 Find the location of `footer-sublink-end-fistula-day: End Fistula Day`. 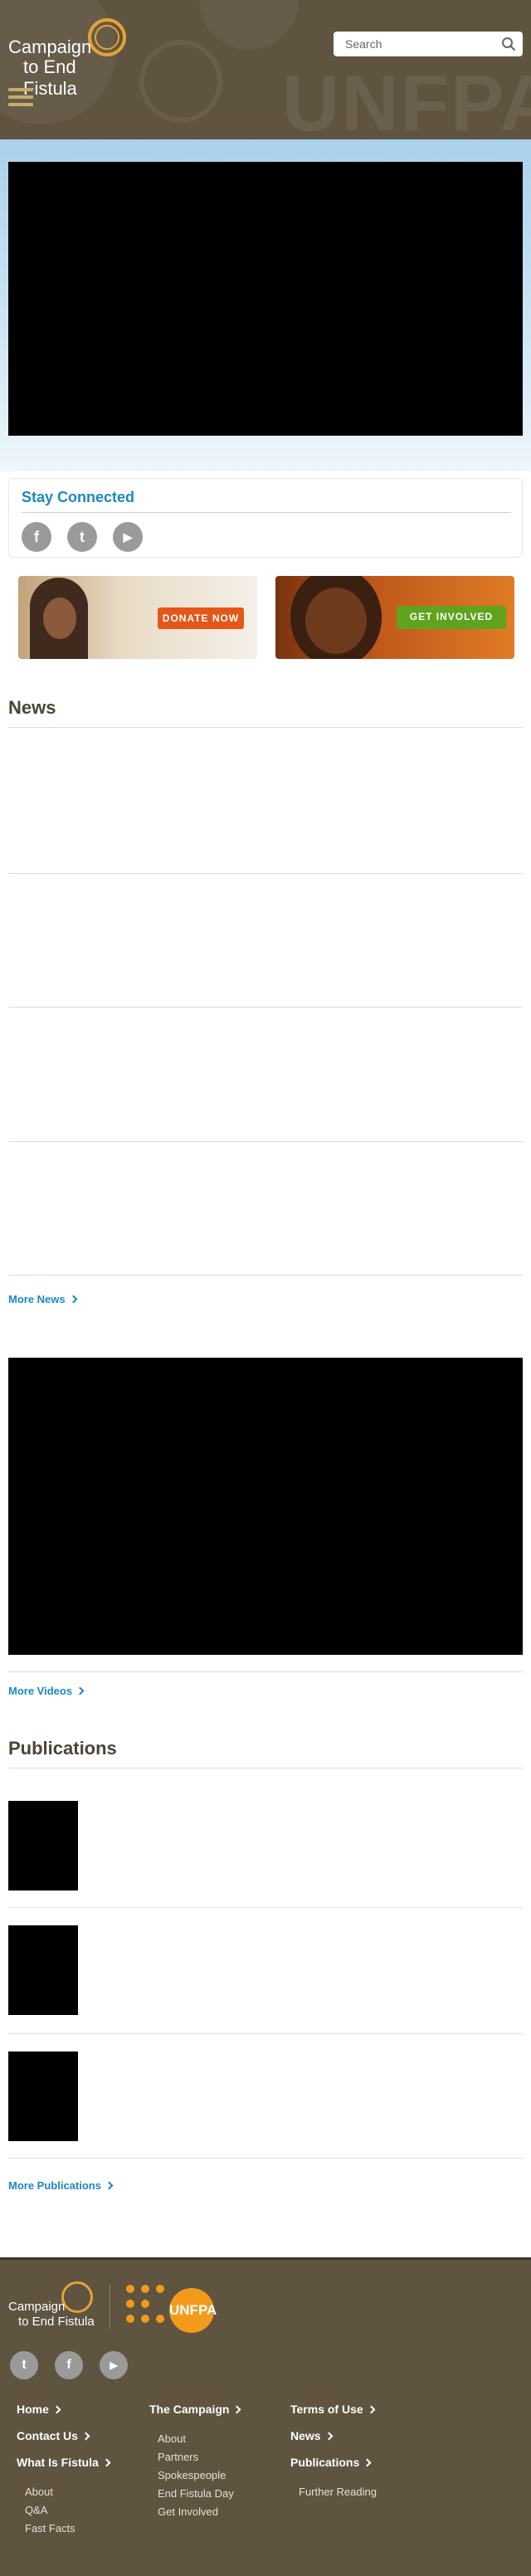

footer-sublink-end-fistula-day: End Fistula Day is located at coordinates (196, 2493).